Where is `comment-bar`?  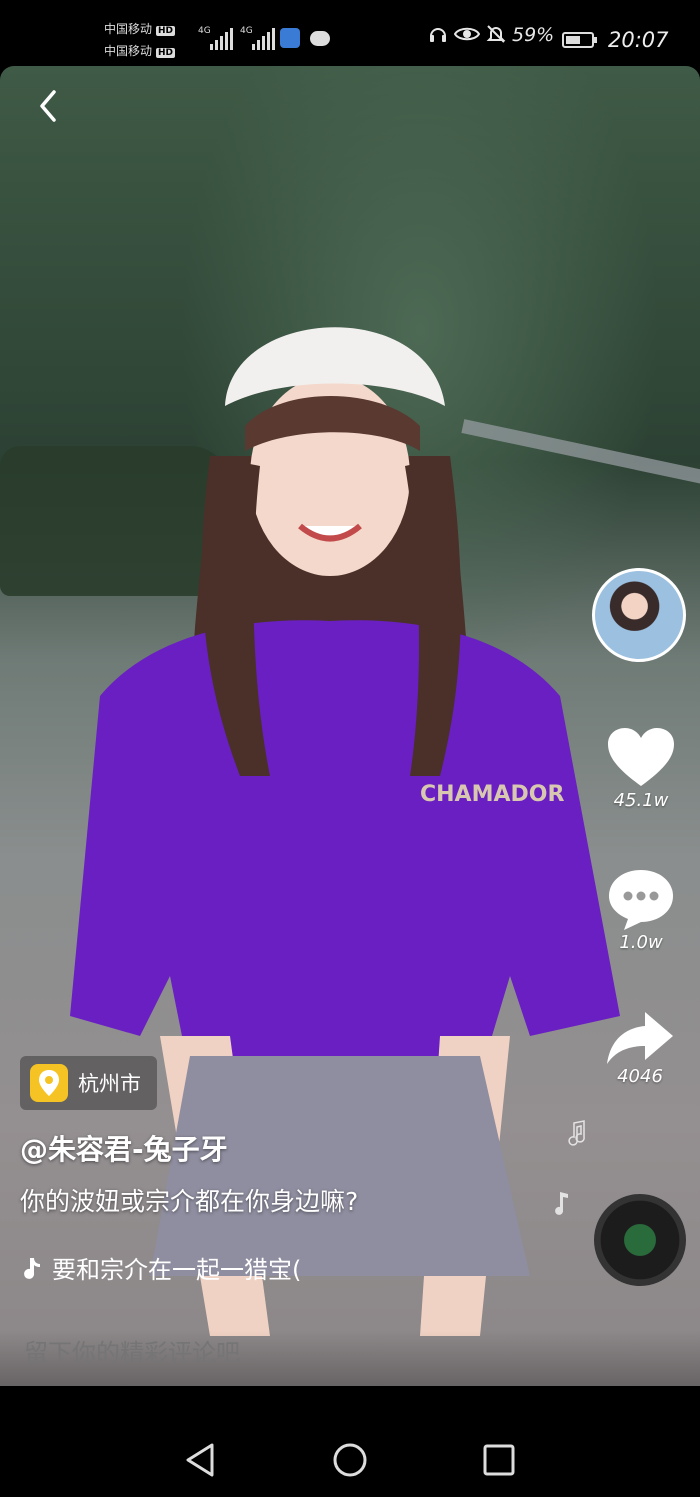
comment-bar is located at coordinates (350, 1358).